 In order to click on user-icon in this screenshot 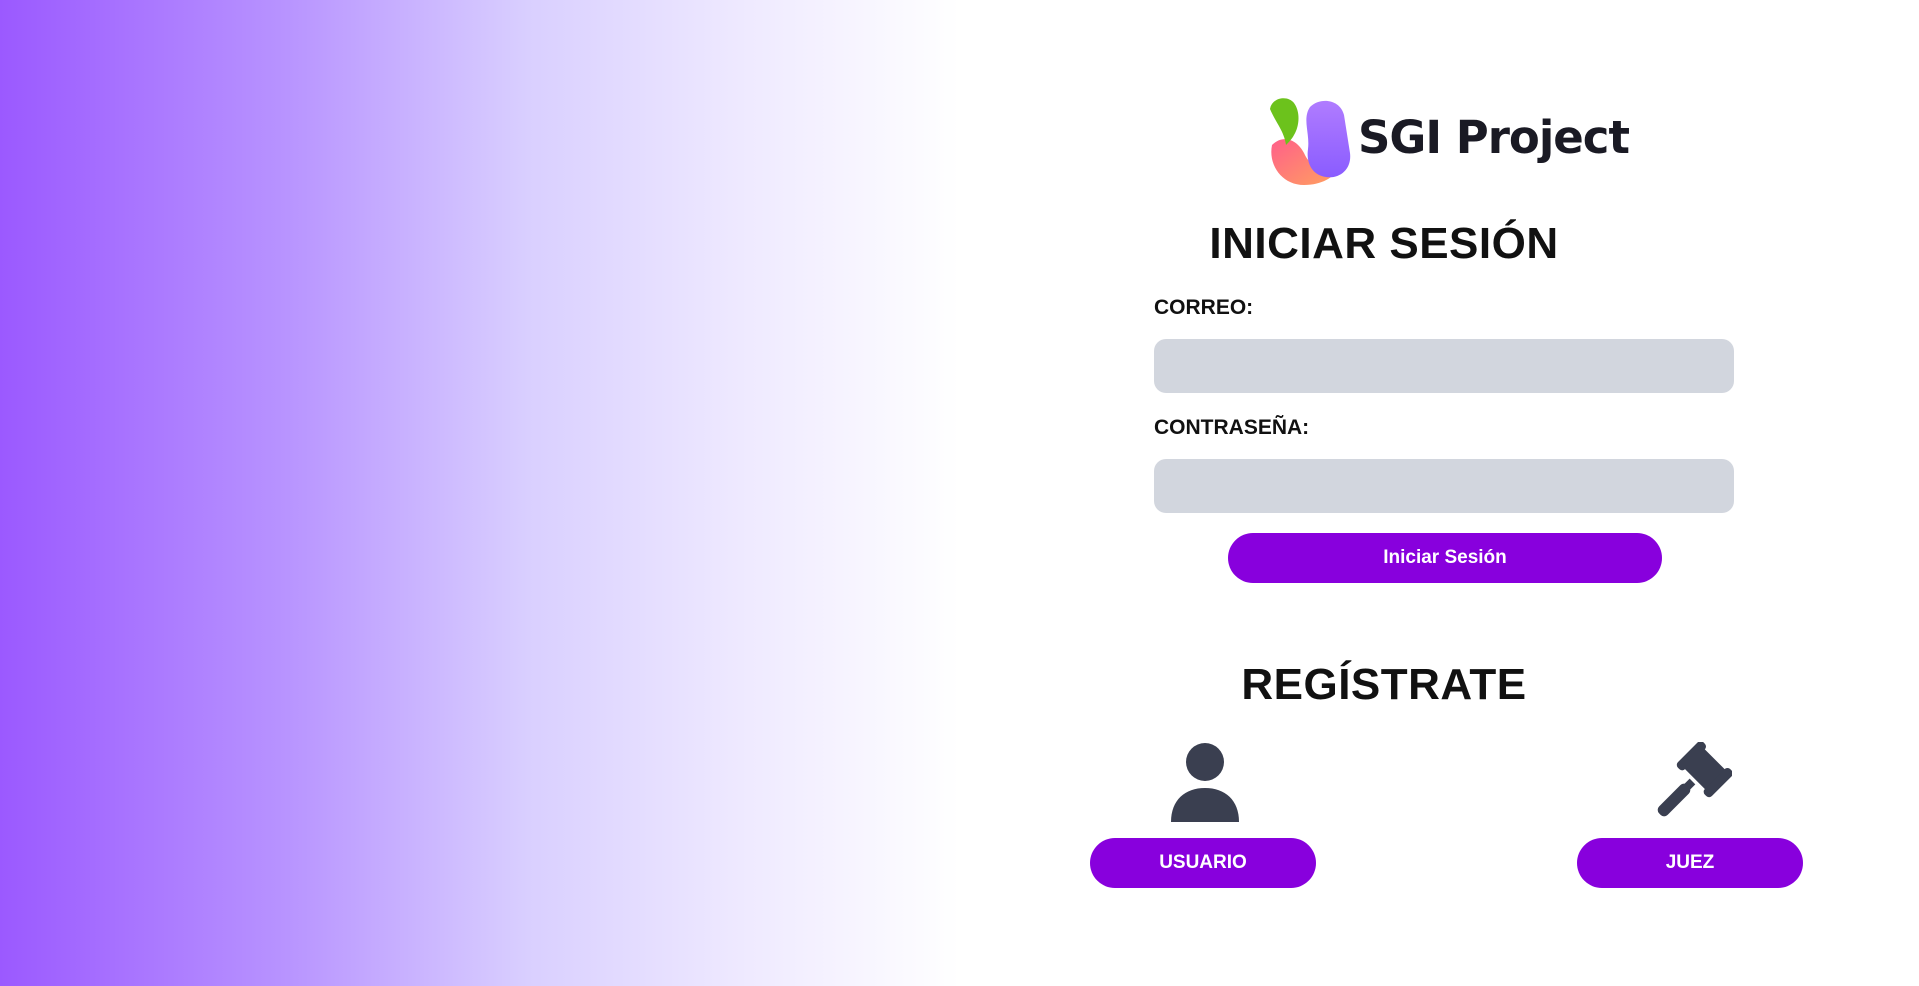, I will do `click(1205, 782)`.